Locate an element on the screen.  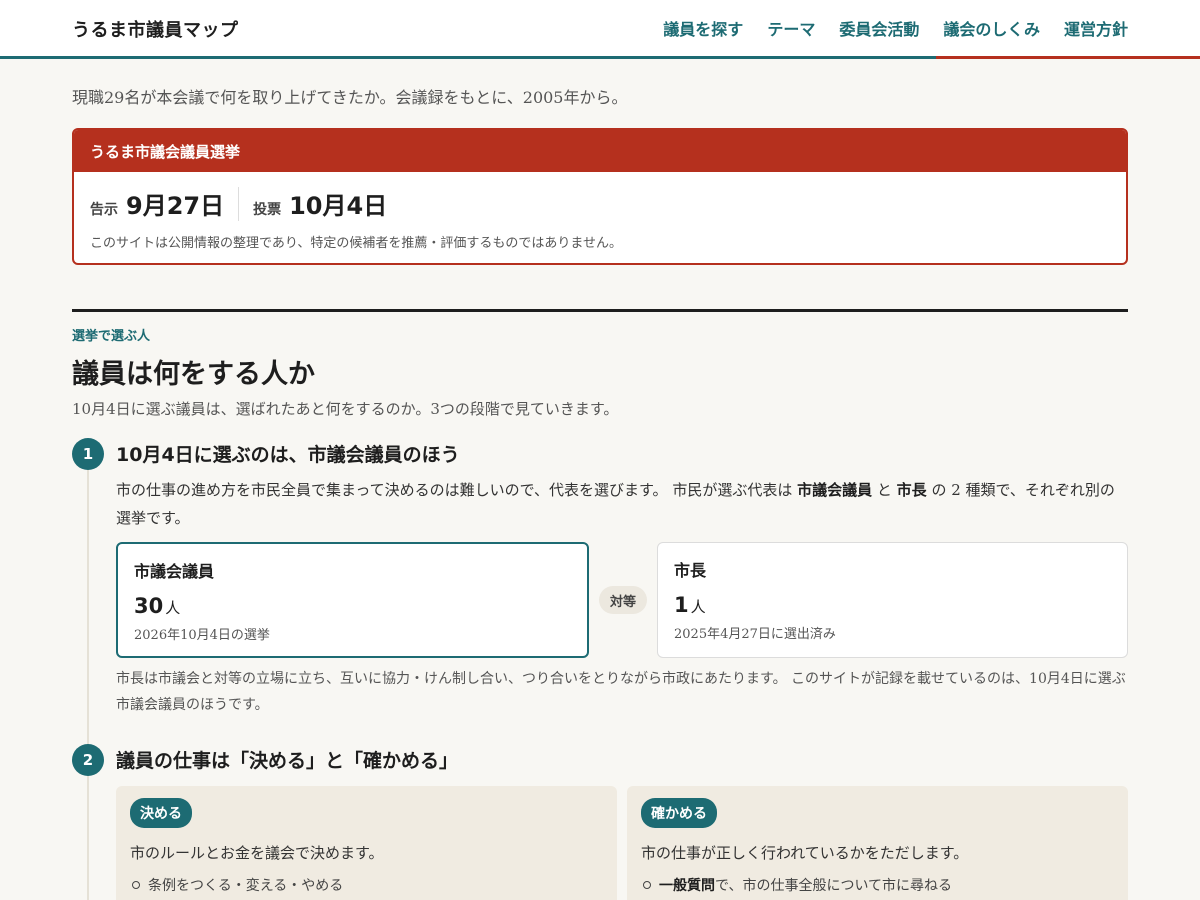
election-title: うるま市議会議員選挙 is located at coordinates (600, 151).